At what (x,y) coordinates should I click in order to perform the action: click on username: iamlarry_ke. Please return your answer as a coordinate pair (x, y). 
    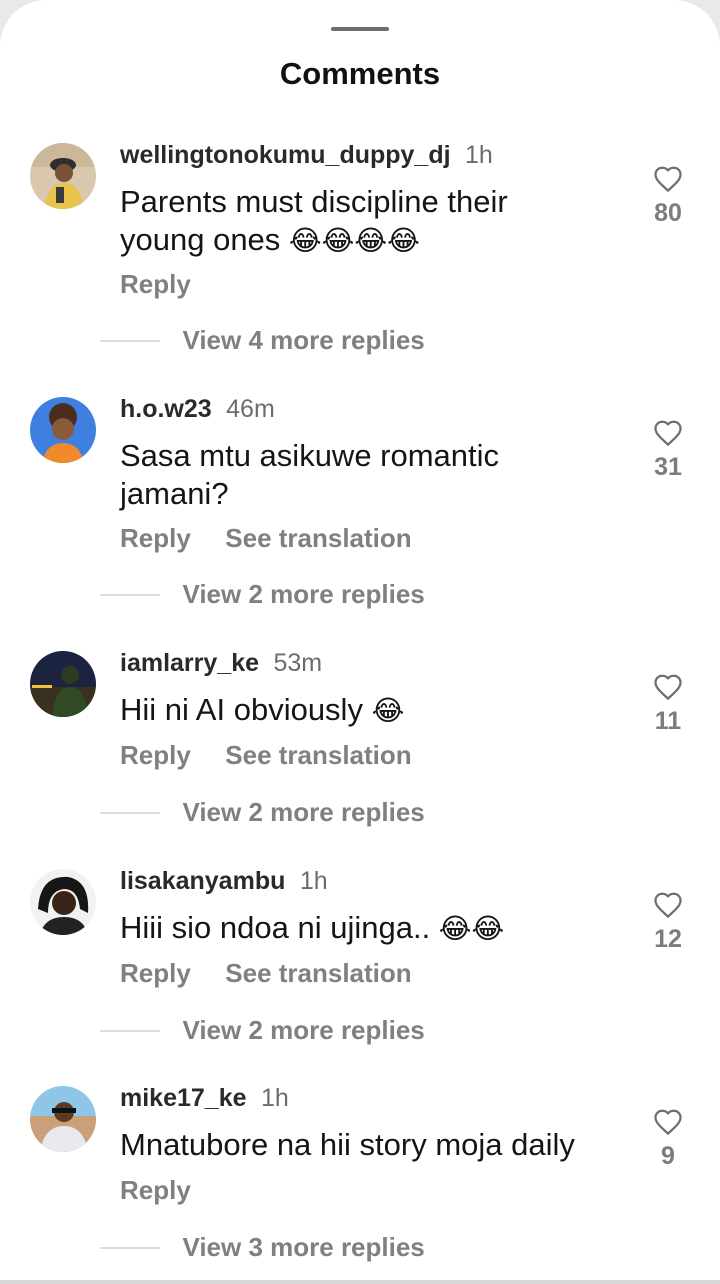
    Looking at the image, I should click on (189, 663).